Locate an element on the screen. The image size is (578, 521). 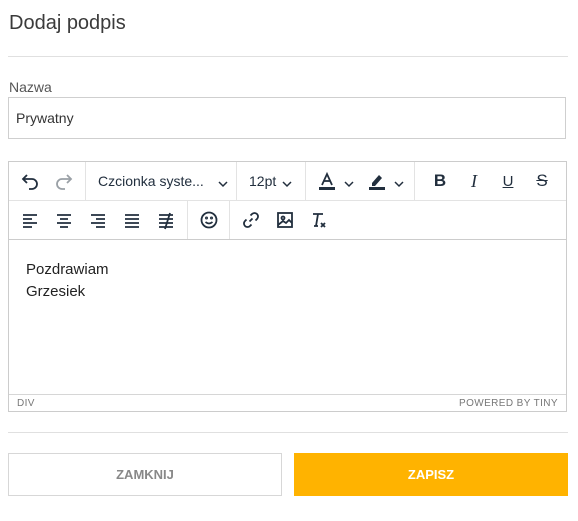
strikethrough-icon: S is located at coordinates (542, 180).